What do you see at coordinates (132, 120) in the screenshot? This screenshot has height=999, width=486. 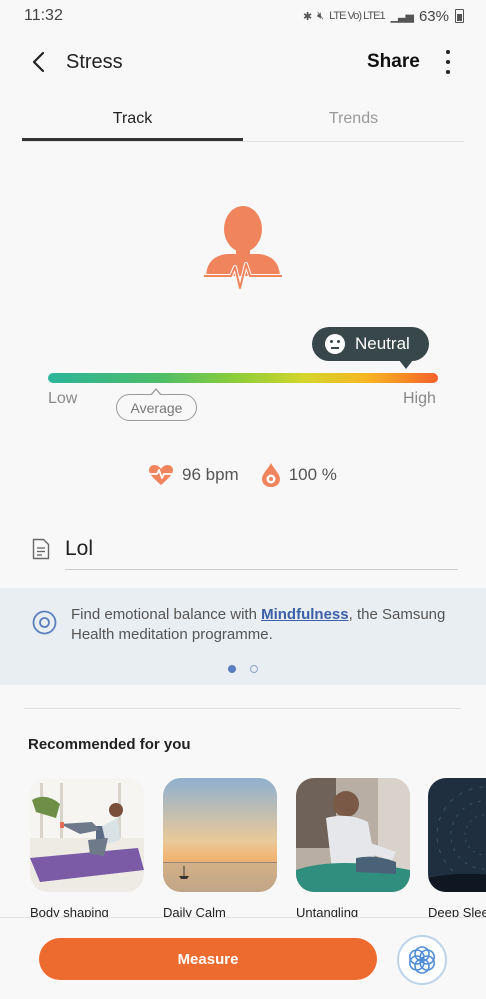 I see `tab-track: Track` at bounding box center [132, 120].